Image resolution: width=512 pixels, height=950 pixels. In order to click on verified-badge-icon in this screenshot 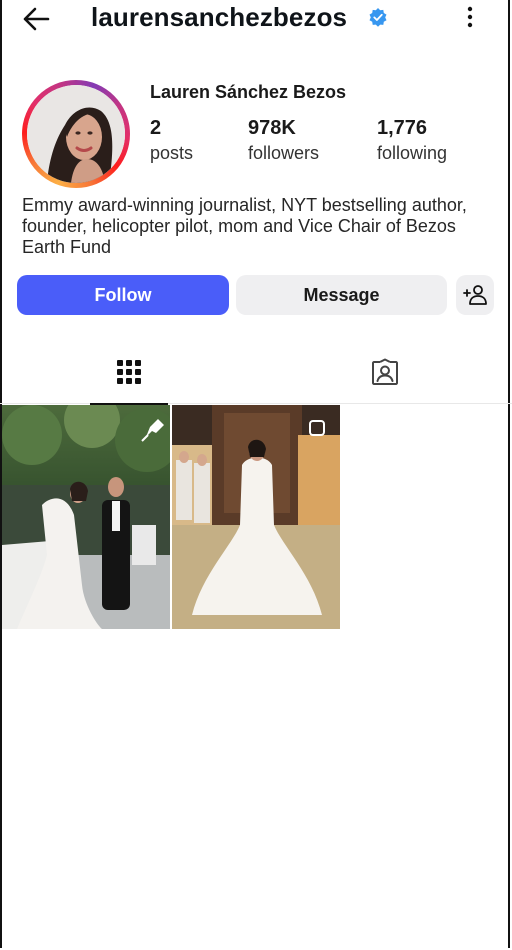, I will do `click(378, 17)`.